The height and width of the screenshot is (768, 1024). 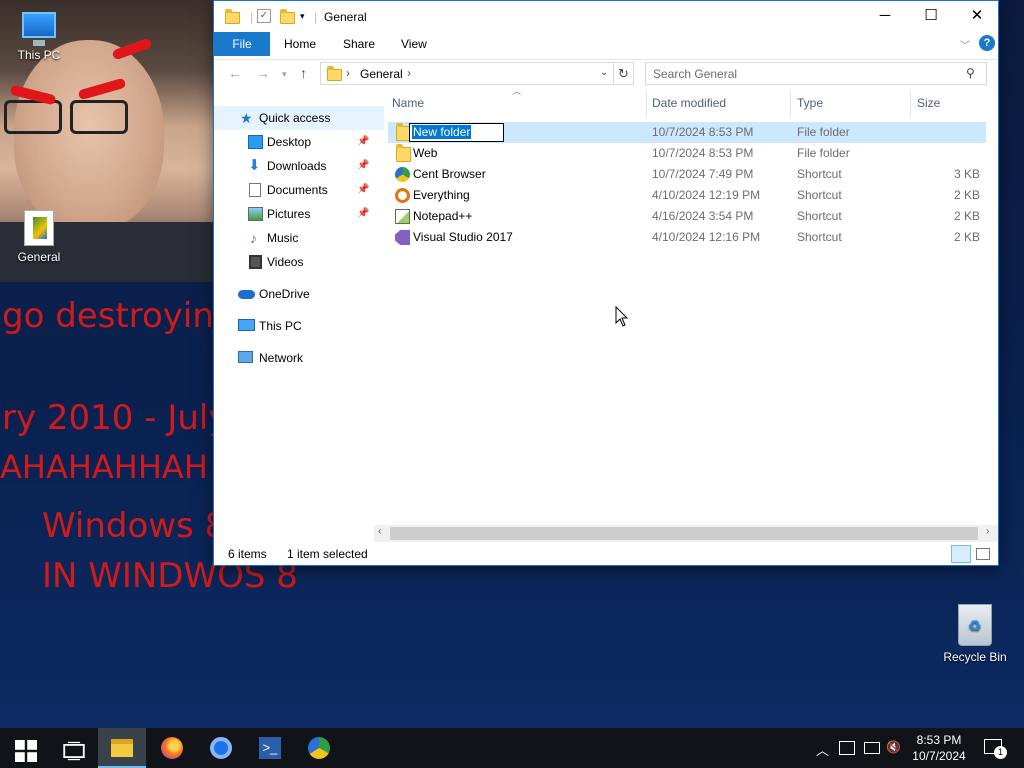 I want to click on help-icon: ?, so click(x=987, y=43).